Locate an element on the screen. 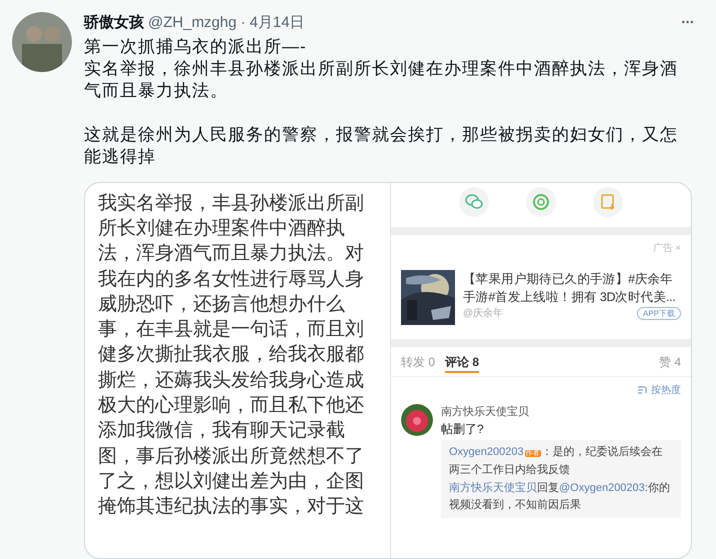 Image resolution: width=716 pixels, height=559 pixels. post-text: 这就是徐州为人民服务的警察，报警就会挨打，那些被拐卖的妇女们，又怎能逃得掉 is located at coordinates (381, 146).